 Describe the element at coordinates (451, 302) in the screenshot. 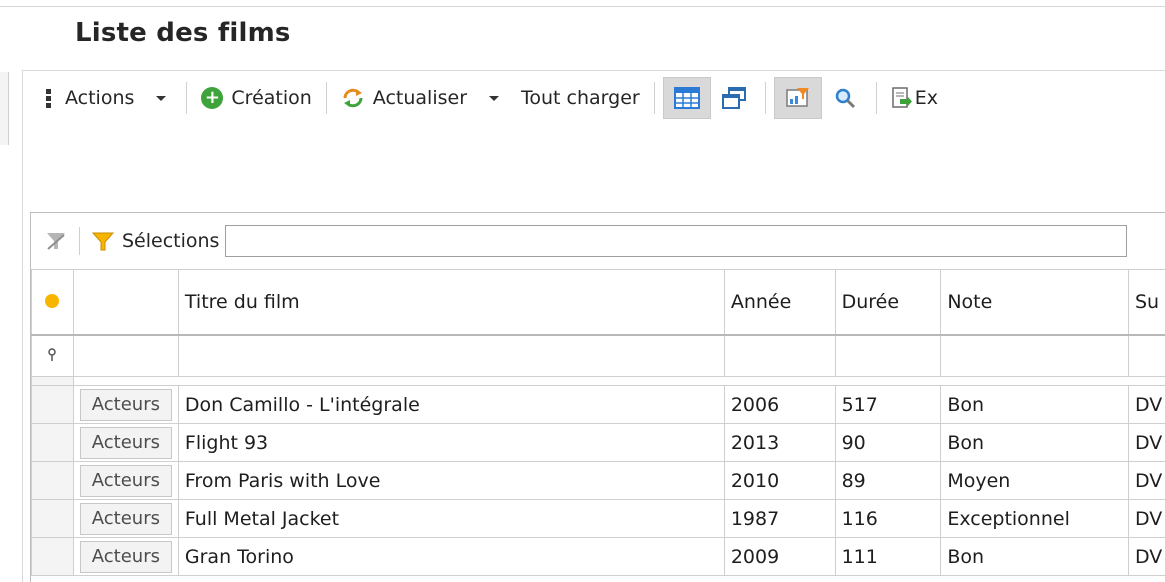

I see `column-header-title: Titre du film` at that location.